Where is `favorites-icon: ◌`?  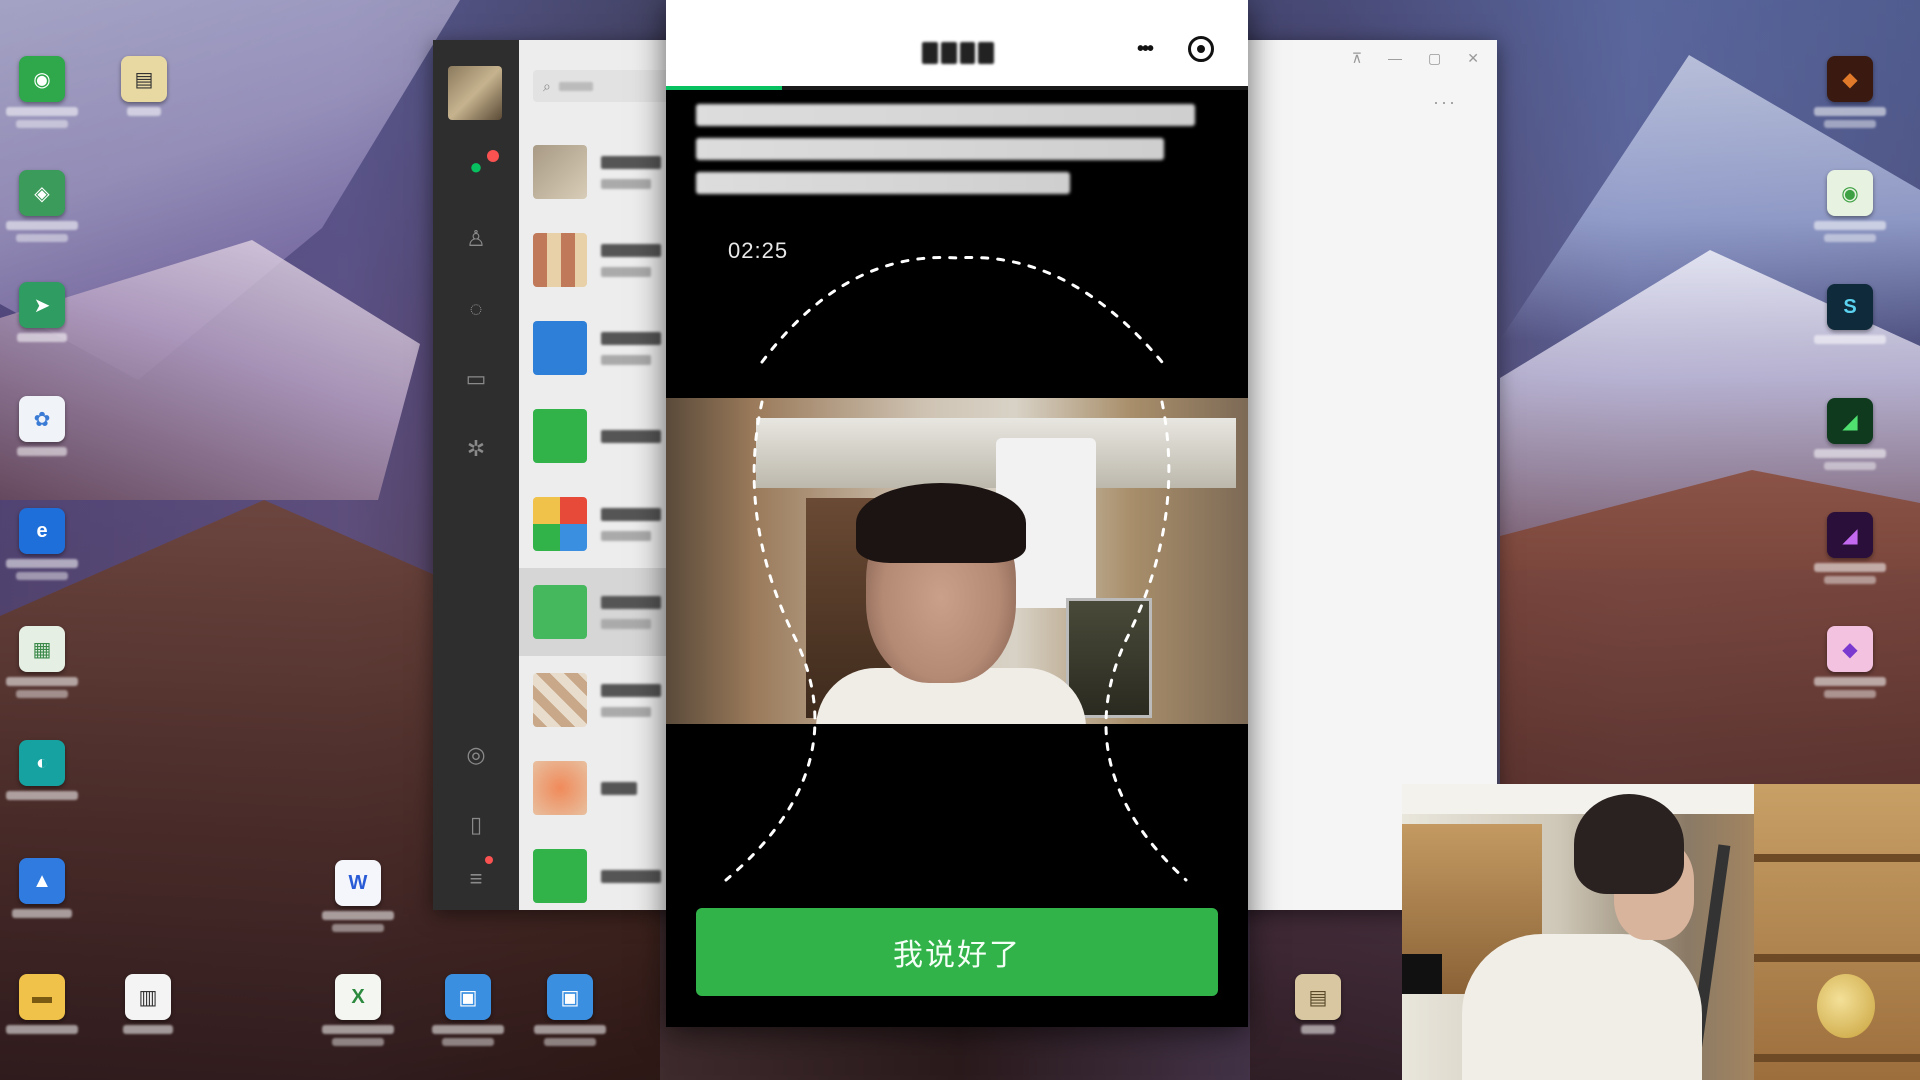
favorites-icon: ◌ is located at coordinates (476, 309).